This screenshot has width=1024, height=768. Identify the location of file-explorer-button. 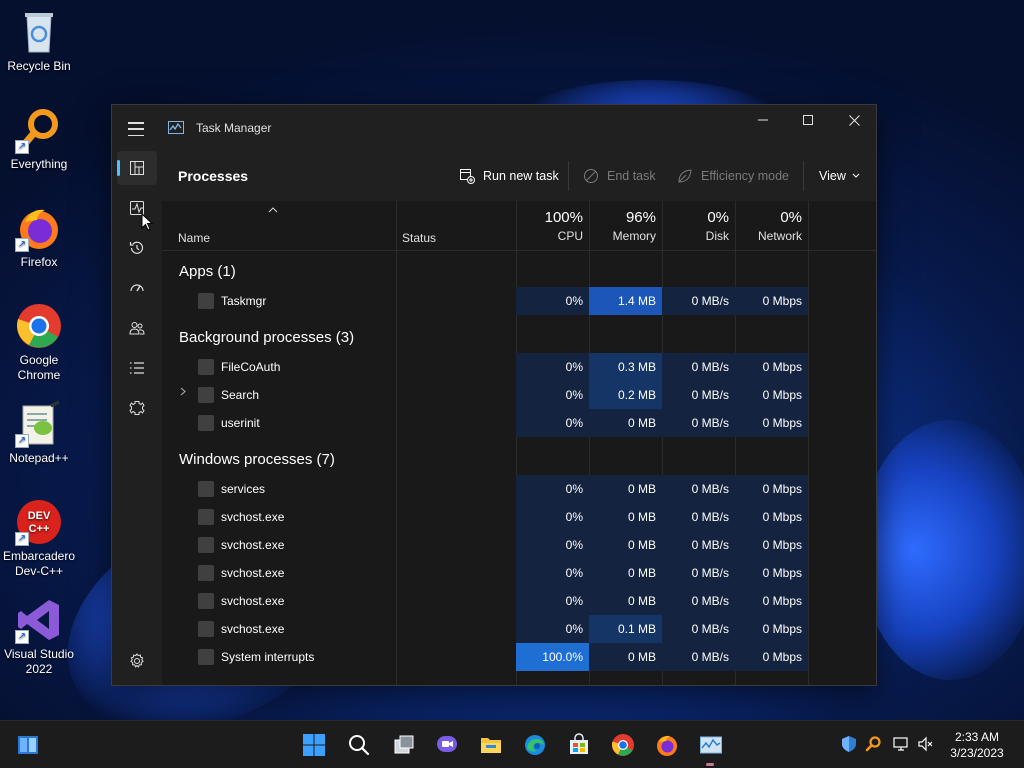
(491, 745).